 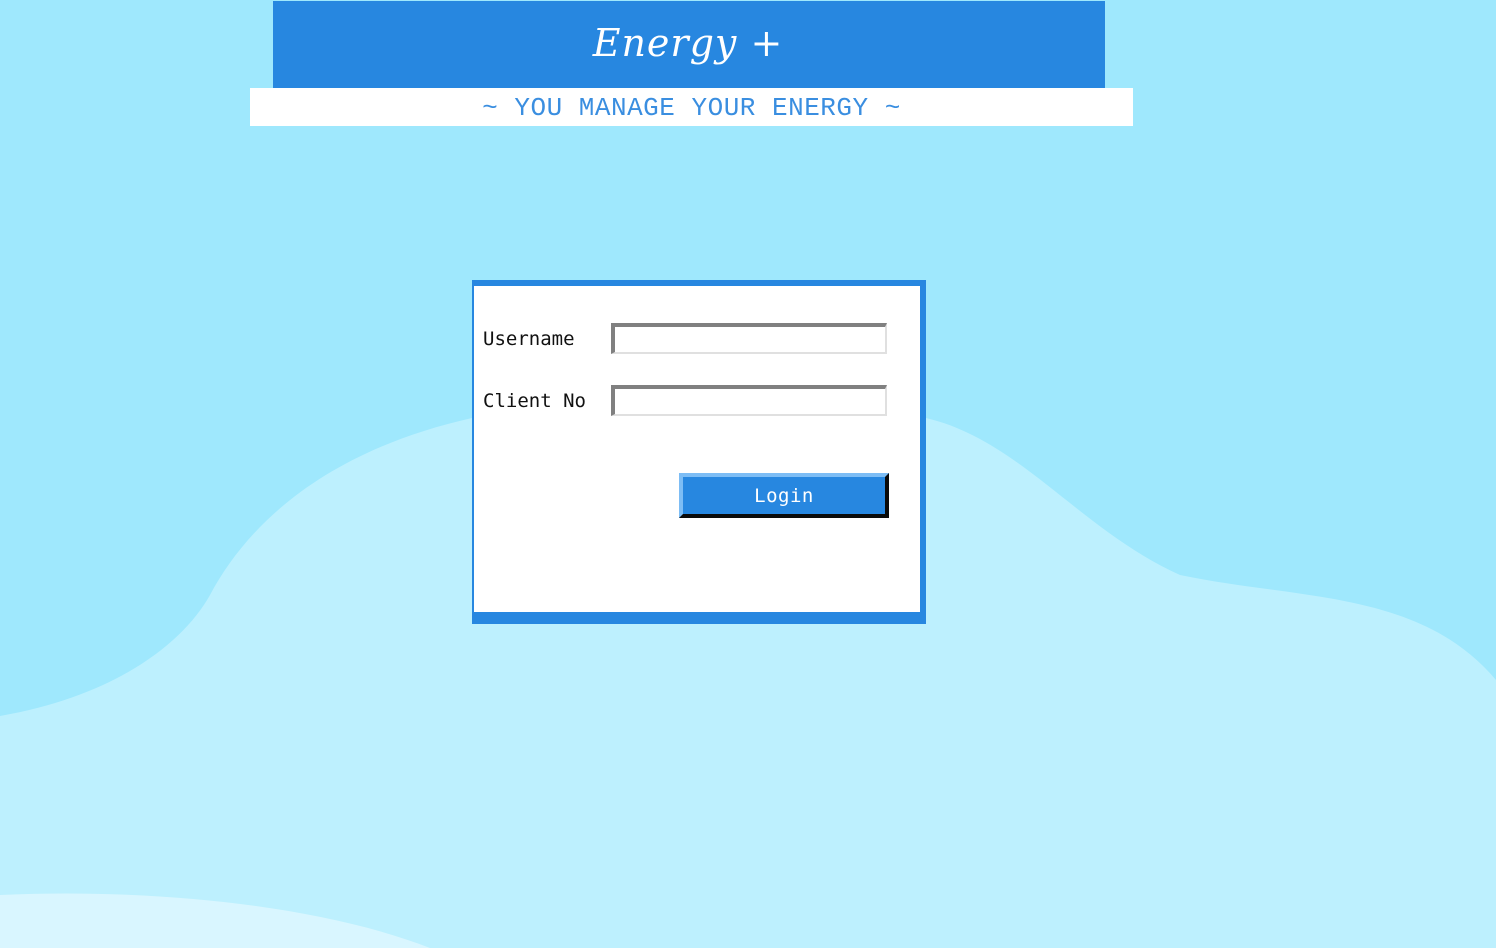 What do you see at coordinates (534, 401) in the screenshot?
I see `client-no-label: Client No` at bounding box center [534, 401].